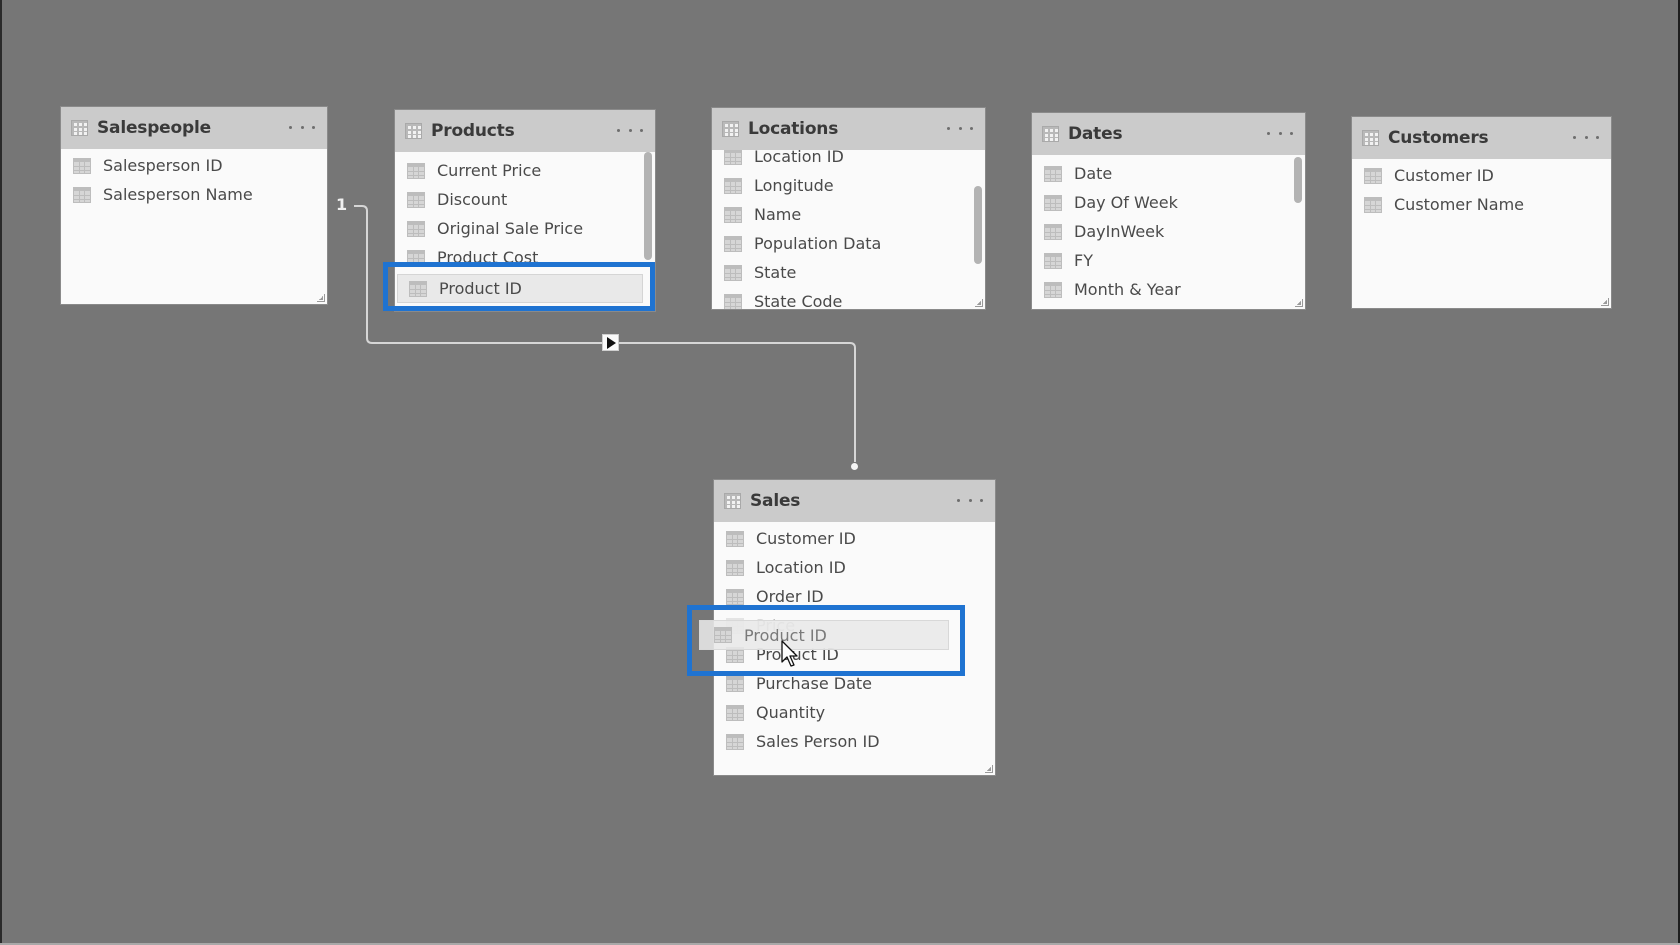 The width and height of the screenshot is (1680, 945). I want to click on field-row: Salesperson ID, so click(194, 165).